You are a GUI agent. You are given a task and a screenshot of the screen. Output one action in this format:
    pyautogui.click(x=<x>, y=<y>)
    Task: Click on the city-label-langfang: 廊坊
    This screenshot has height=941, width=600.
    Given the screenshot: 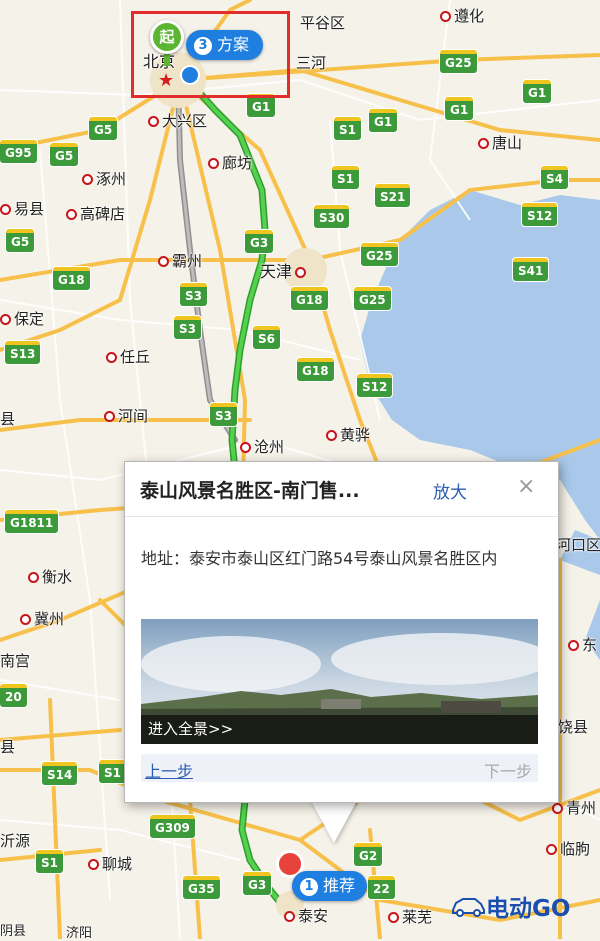 What is the action you would take?
    pyautogui.click(x=230, y=162)
    